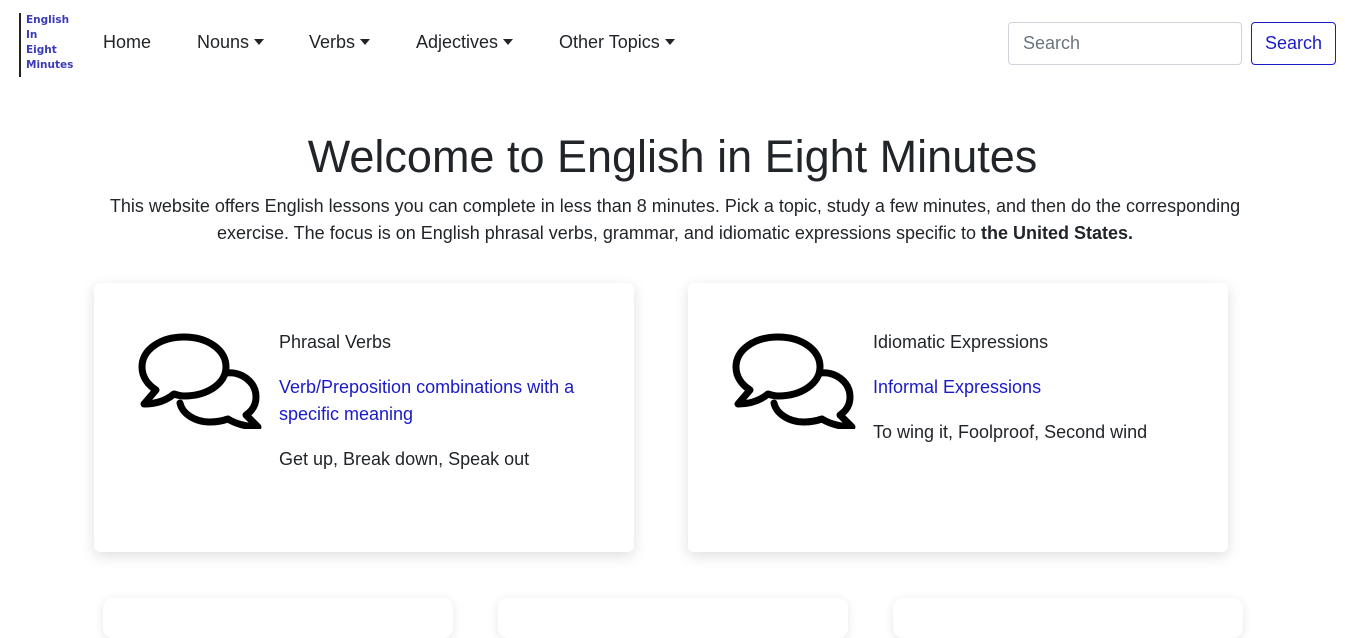  I want to click on nav-other-topics-label: Other Topics, so click(609, 42).